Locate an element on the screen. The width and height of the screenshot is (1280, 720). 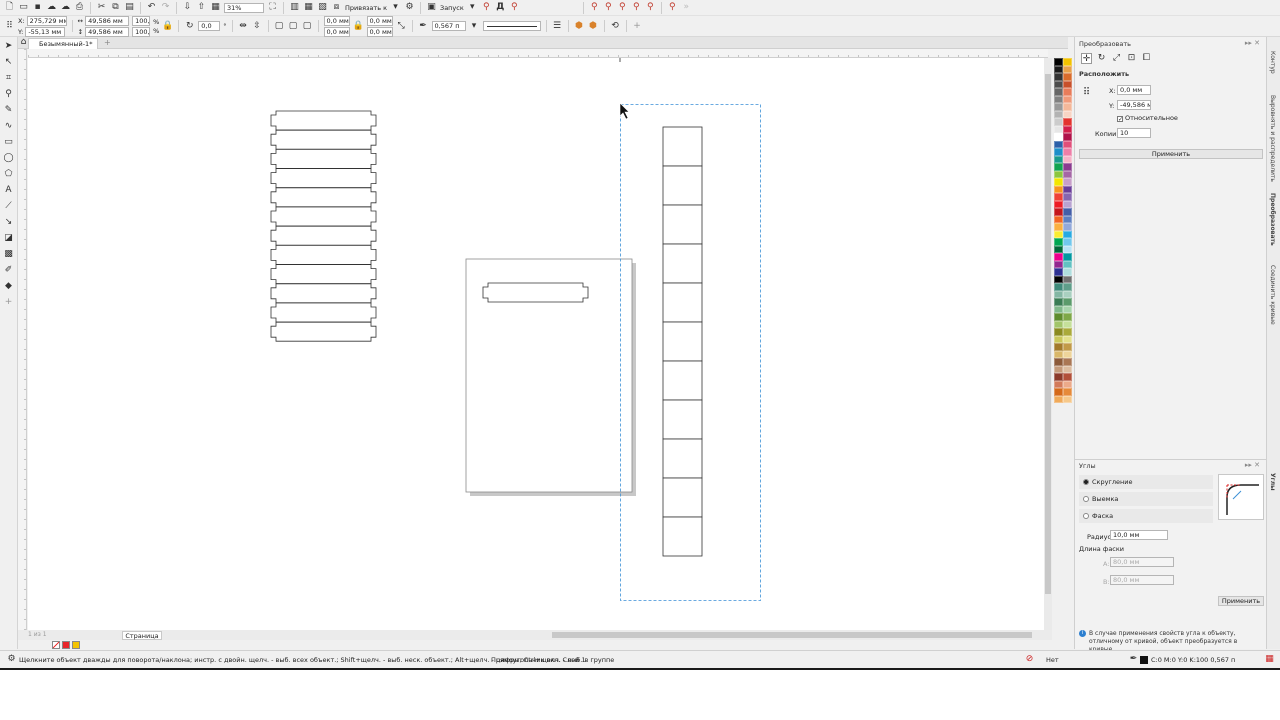
launch-dropdown: Запуск is located at coordinates (452, 8).